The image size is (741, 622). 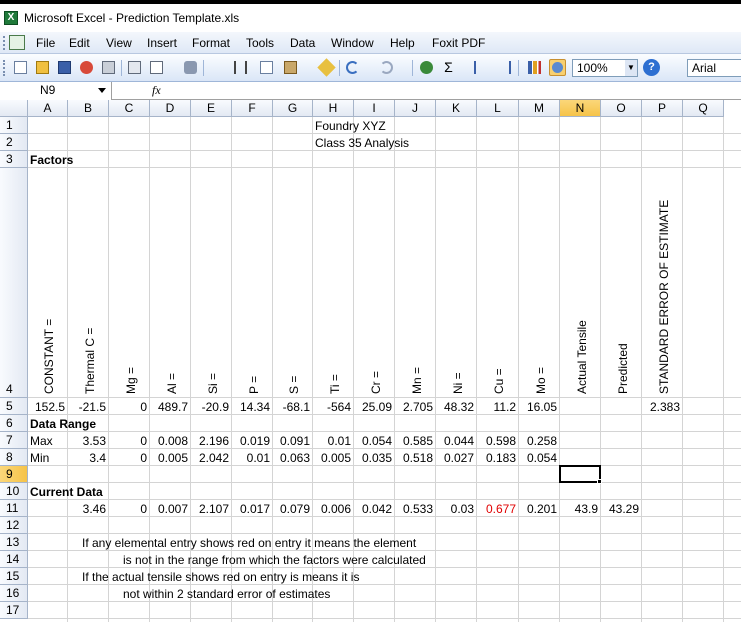 I want to click on cell-h1-title: Foundry XYZ, so click(x=350, y=126).